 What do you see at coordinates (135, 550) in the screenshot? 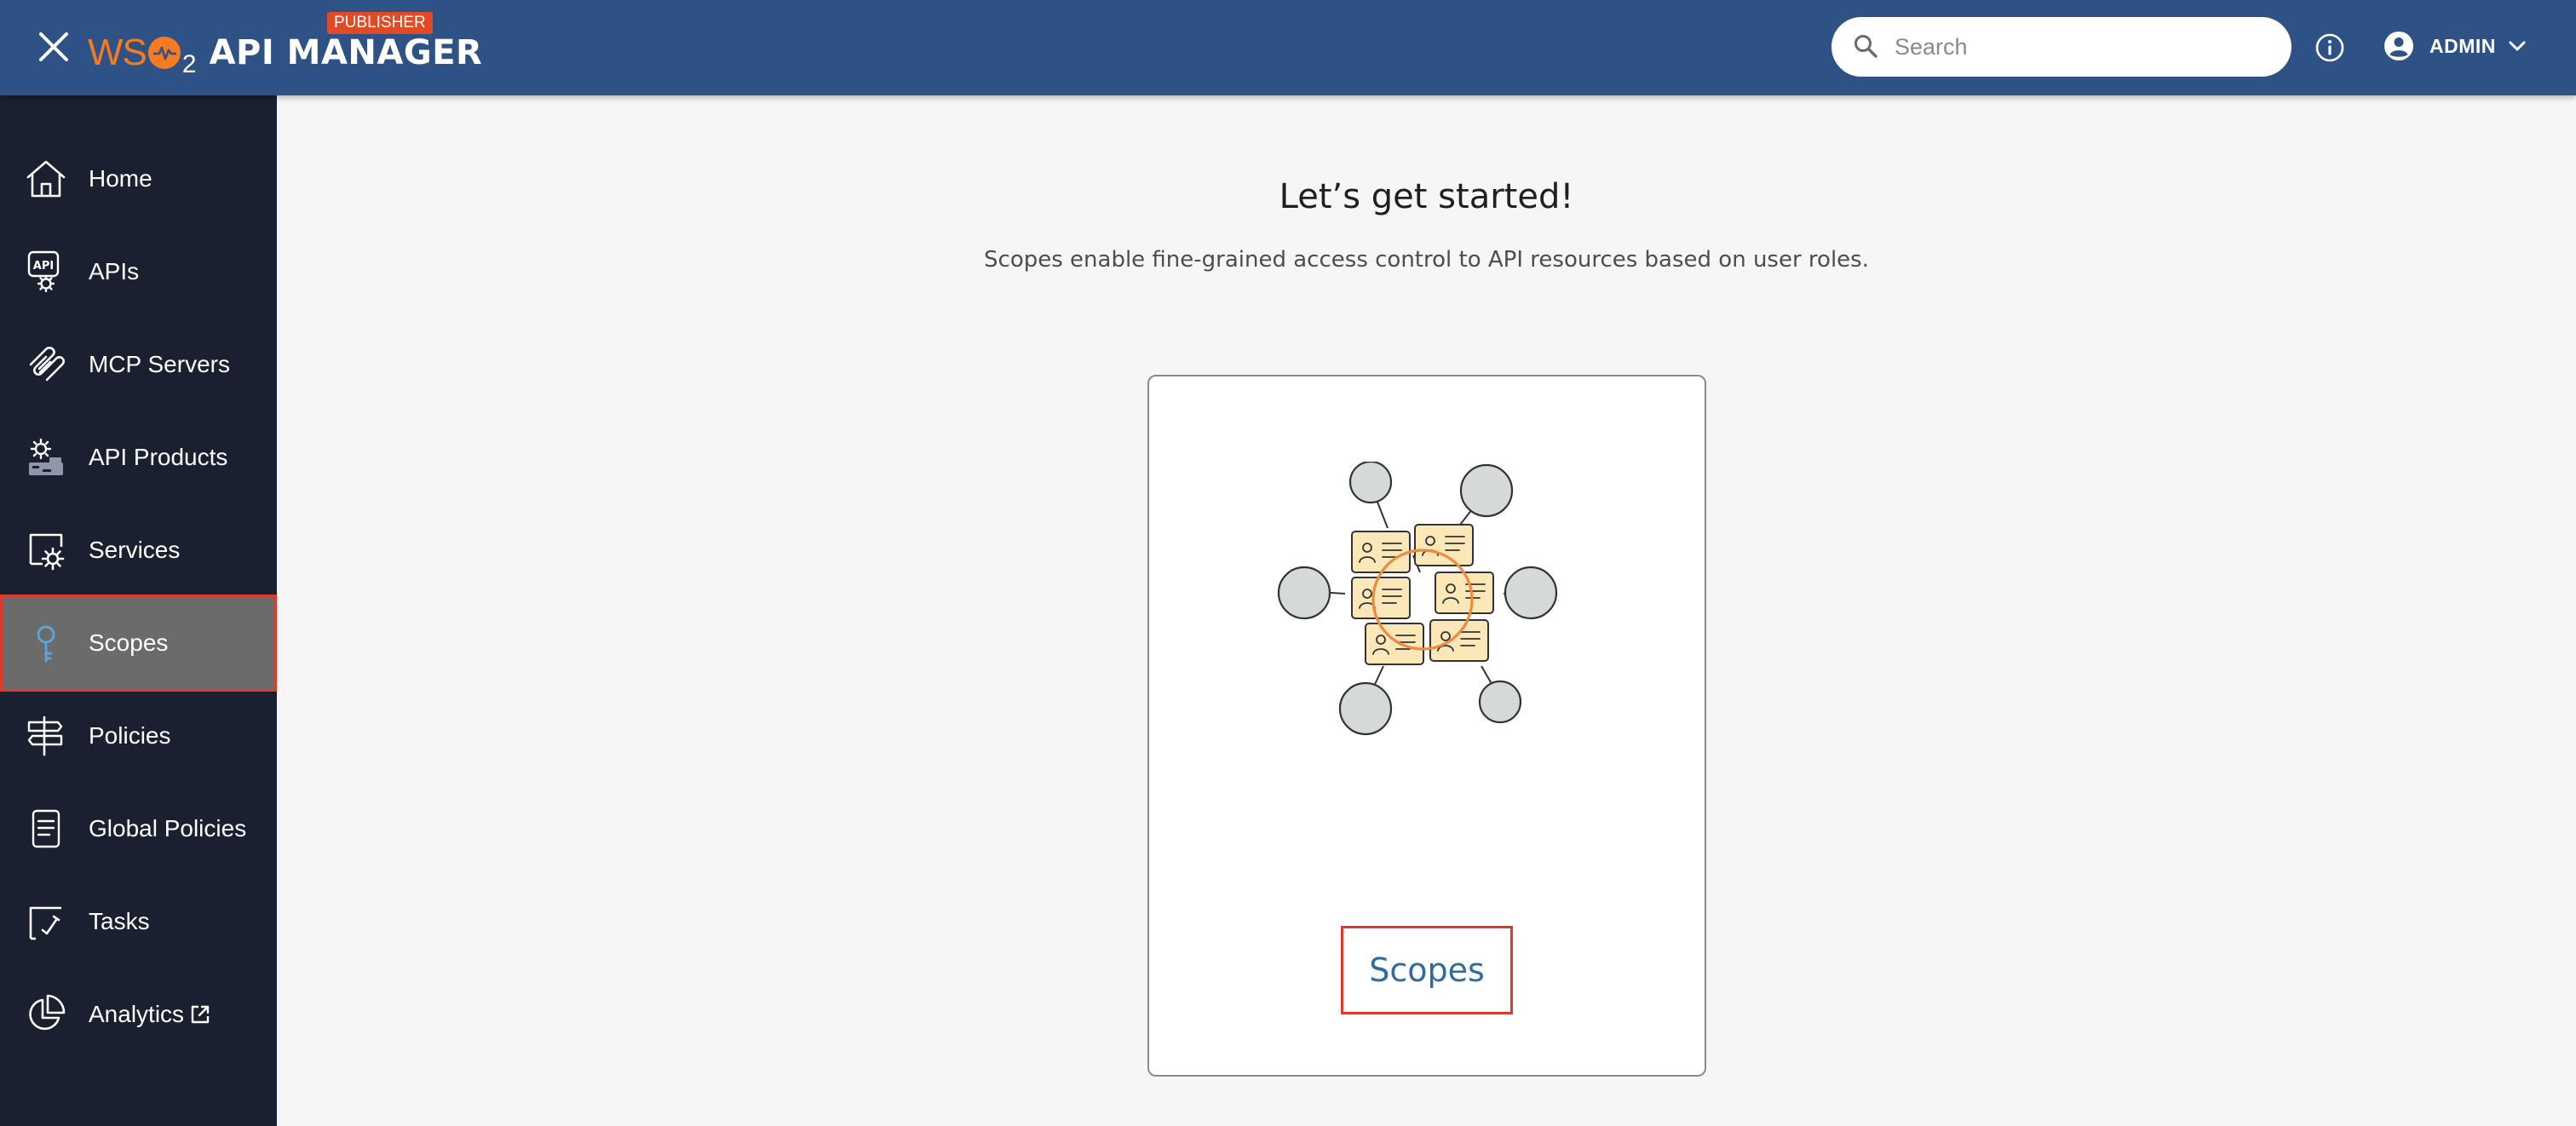
I see `sidebar-item-label: Services` at bounding box center [135, 550].